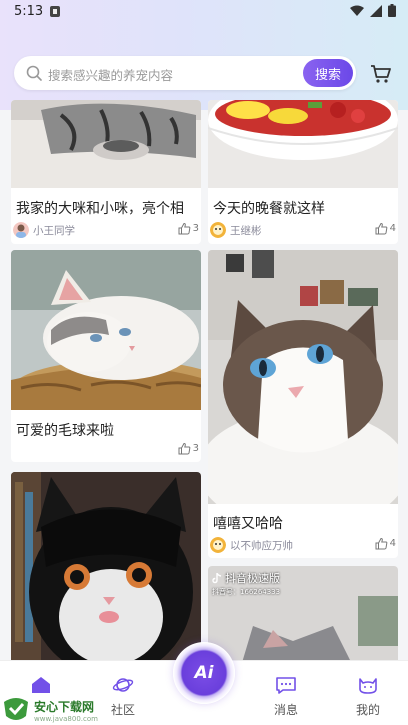 This screenshot has height=725, width=408. Describe the element at coordinates (123, 685) in the screenshot. I see `planet-icon` at that location.